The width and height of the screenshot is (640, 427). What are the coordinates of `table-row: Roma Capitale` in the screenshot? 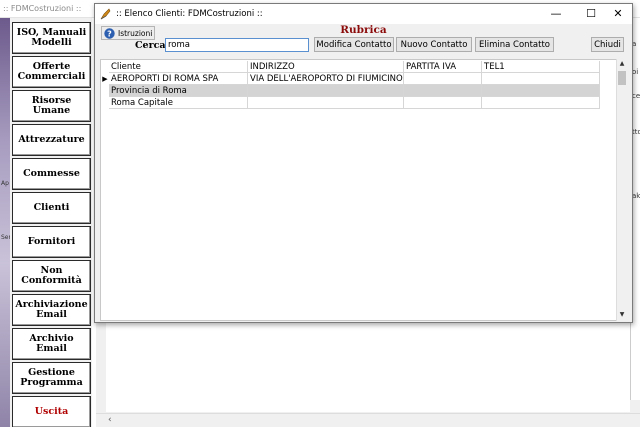 It's located at (350, 103).